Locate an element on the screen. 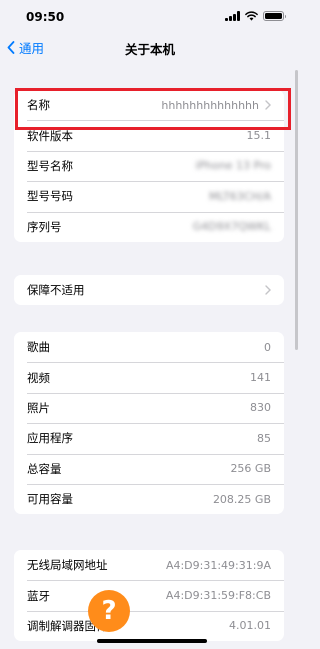  model-name-label: 型号名称 is located at coordinates (50, 165).